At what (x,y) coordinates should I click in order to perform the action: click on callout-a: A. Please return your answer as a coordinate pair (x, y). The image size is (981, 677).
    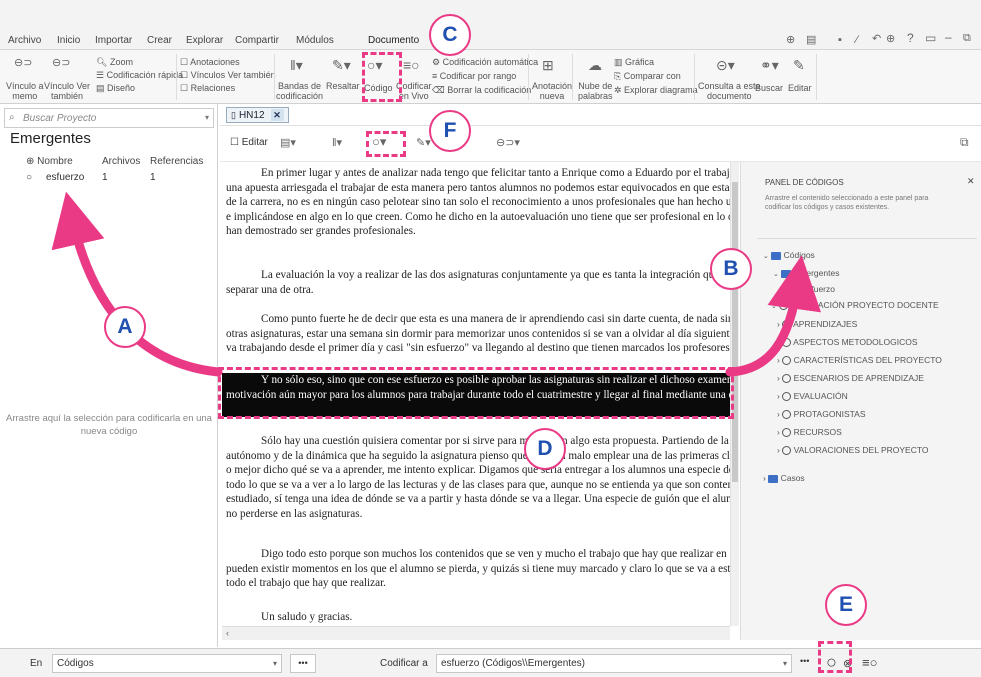
    Looking at the image, I should click on (125, 327).